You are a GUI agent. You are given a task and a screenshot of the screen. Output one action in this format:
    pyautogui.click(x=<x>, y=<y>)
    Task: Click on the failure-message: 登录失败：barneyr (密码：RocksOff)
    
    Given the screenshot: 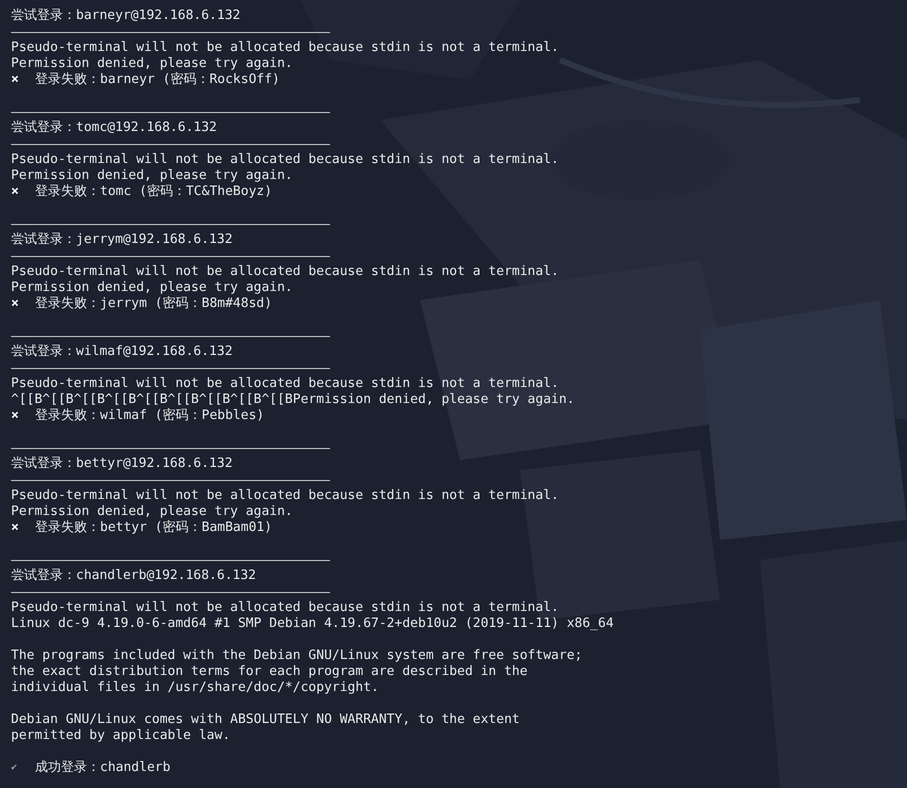 What is the action you would take?
    pyautogui.click(x=157, y=80)
    